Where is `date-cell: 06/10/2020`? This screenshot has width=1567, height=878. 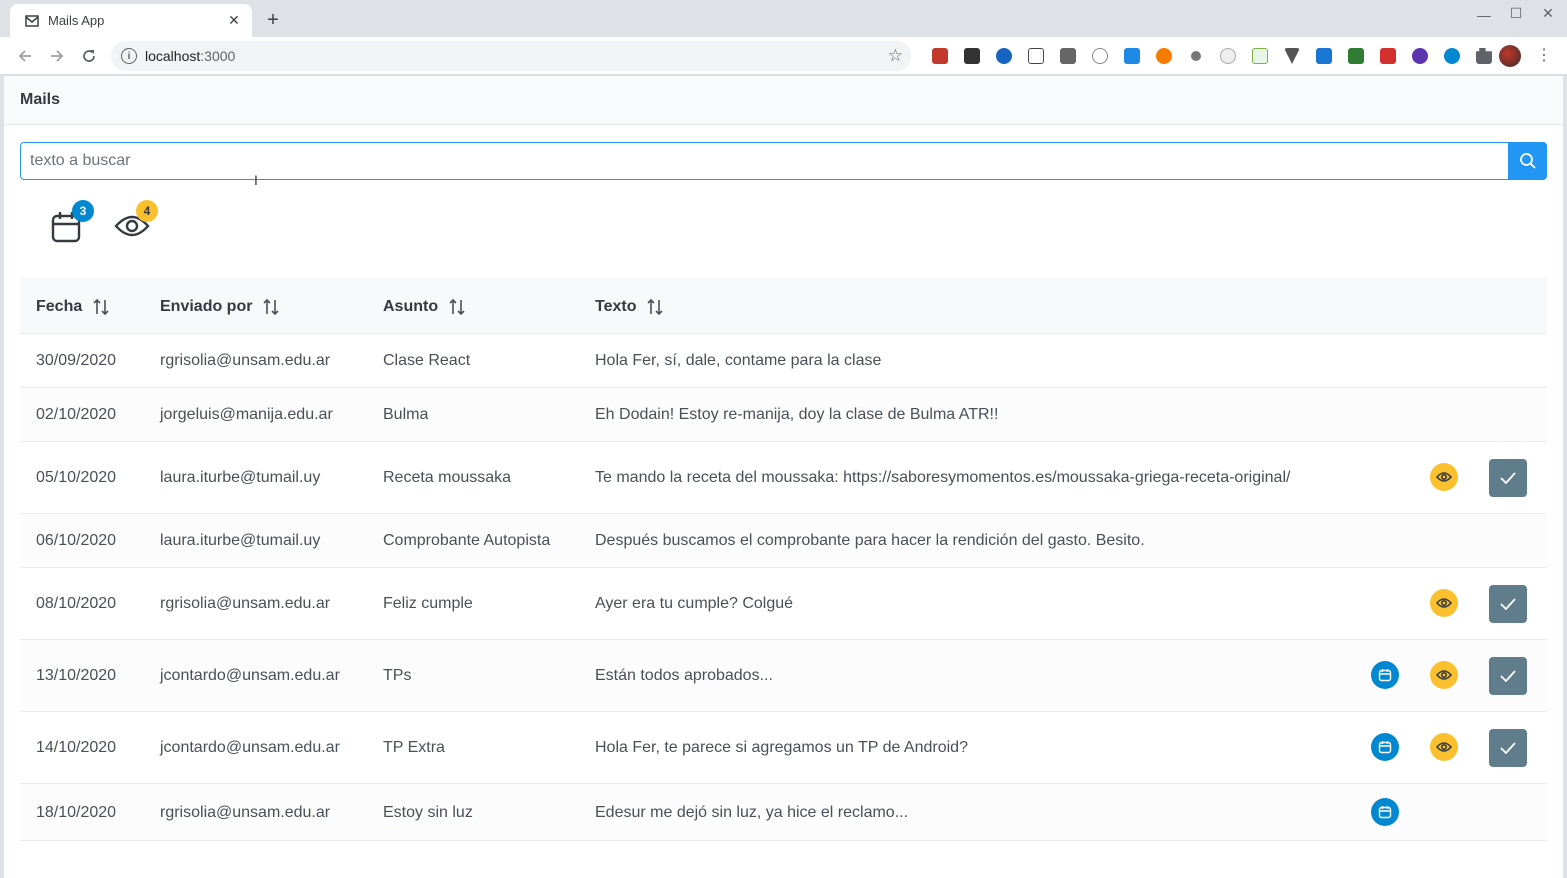
date-cell: 06/10/2020 is located at coordinates (76, 540).